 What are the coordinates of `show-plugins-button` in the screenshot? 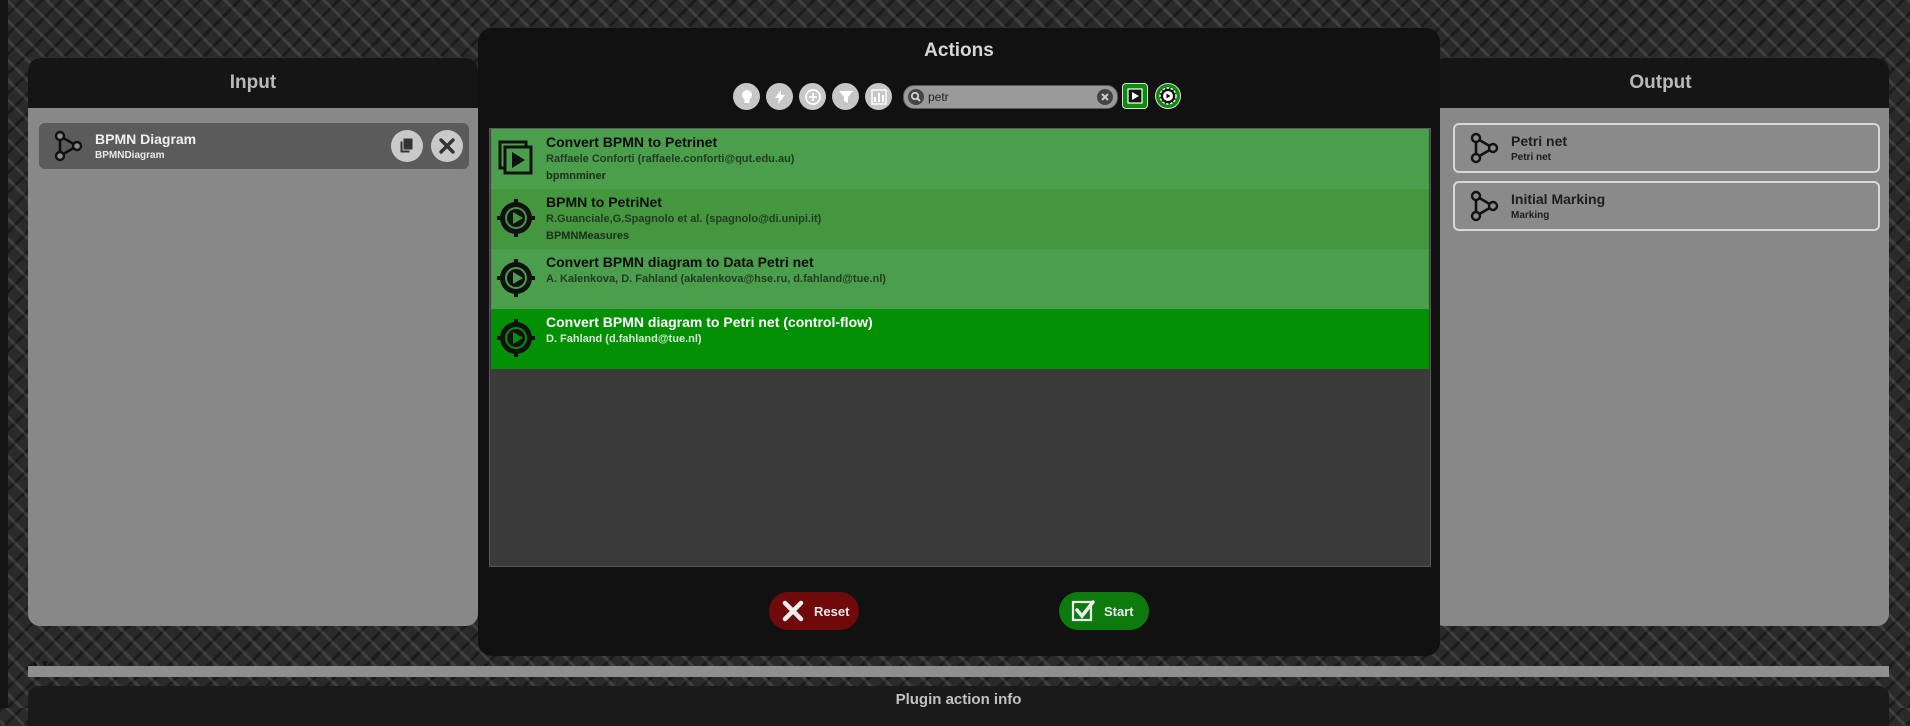 It's located at (1168, 96).